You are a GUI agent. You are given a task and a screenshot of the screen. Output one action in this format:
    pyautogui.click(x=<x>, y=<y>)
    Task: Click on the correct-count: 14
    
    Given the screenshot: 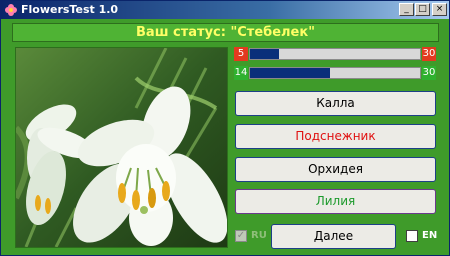 What is the action you would take?
    pyautogui.click(x=241, y=73)
    